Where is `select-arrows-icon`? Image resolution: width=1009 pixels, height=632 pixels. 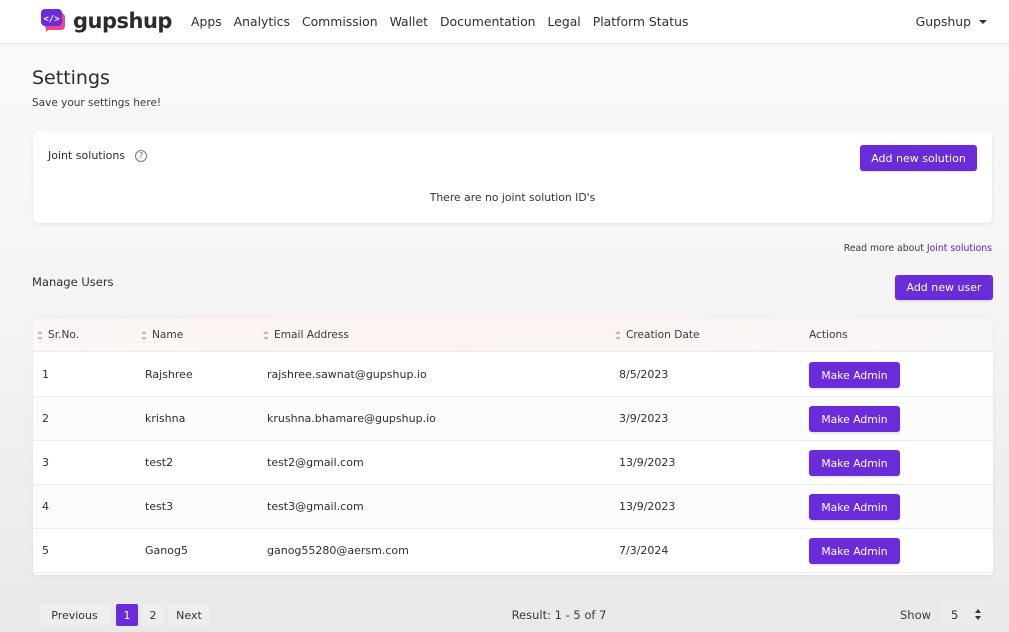 select-arrows-icon is located at coordinates (978, 614).